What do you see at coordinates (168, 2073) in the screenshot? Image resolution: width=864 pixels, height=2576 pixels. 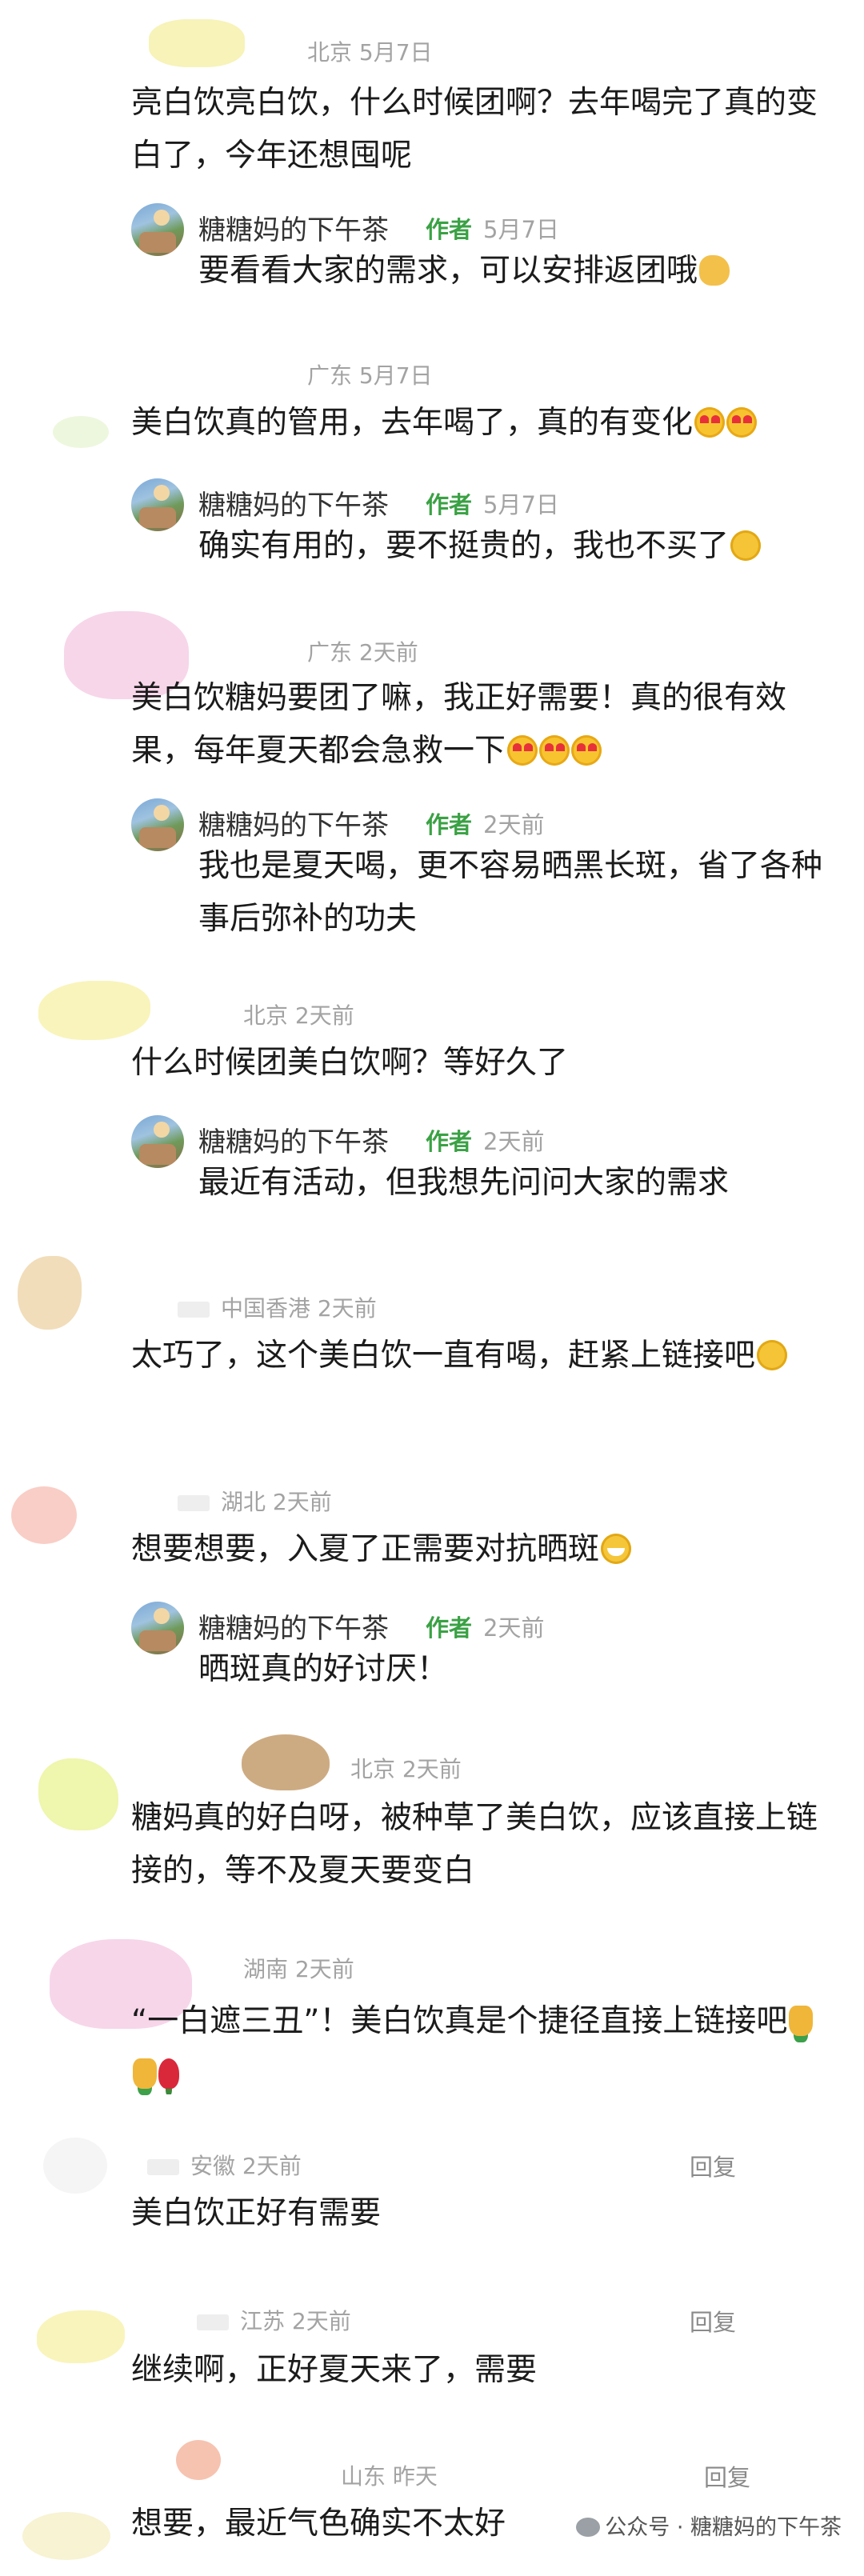 I see `rose-emoji-icon` at bounding box center [168, 2073].